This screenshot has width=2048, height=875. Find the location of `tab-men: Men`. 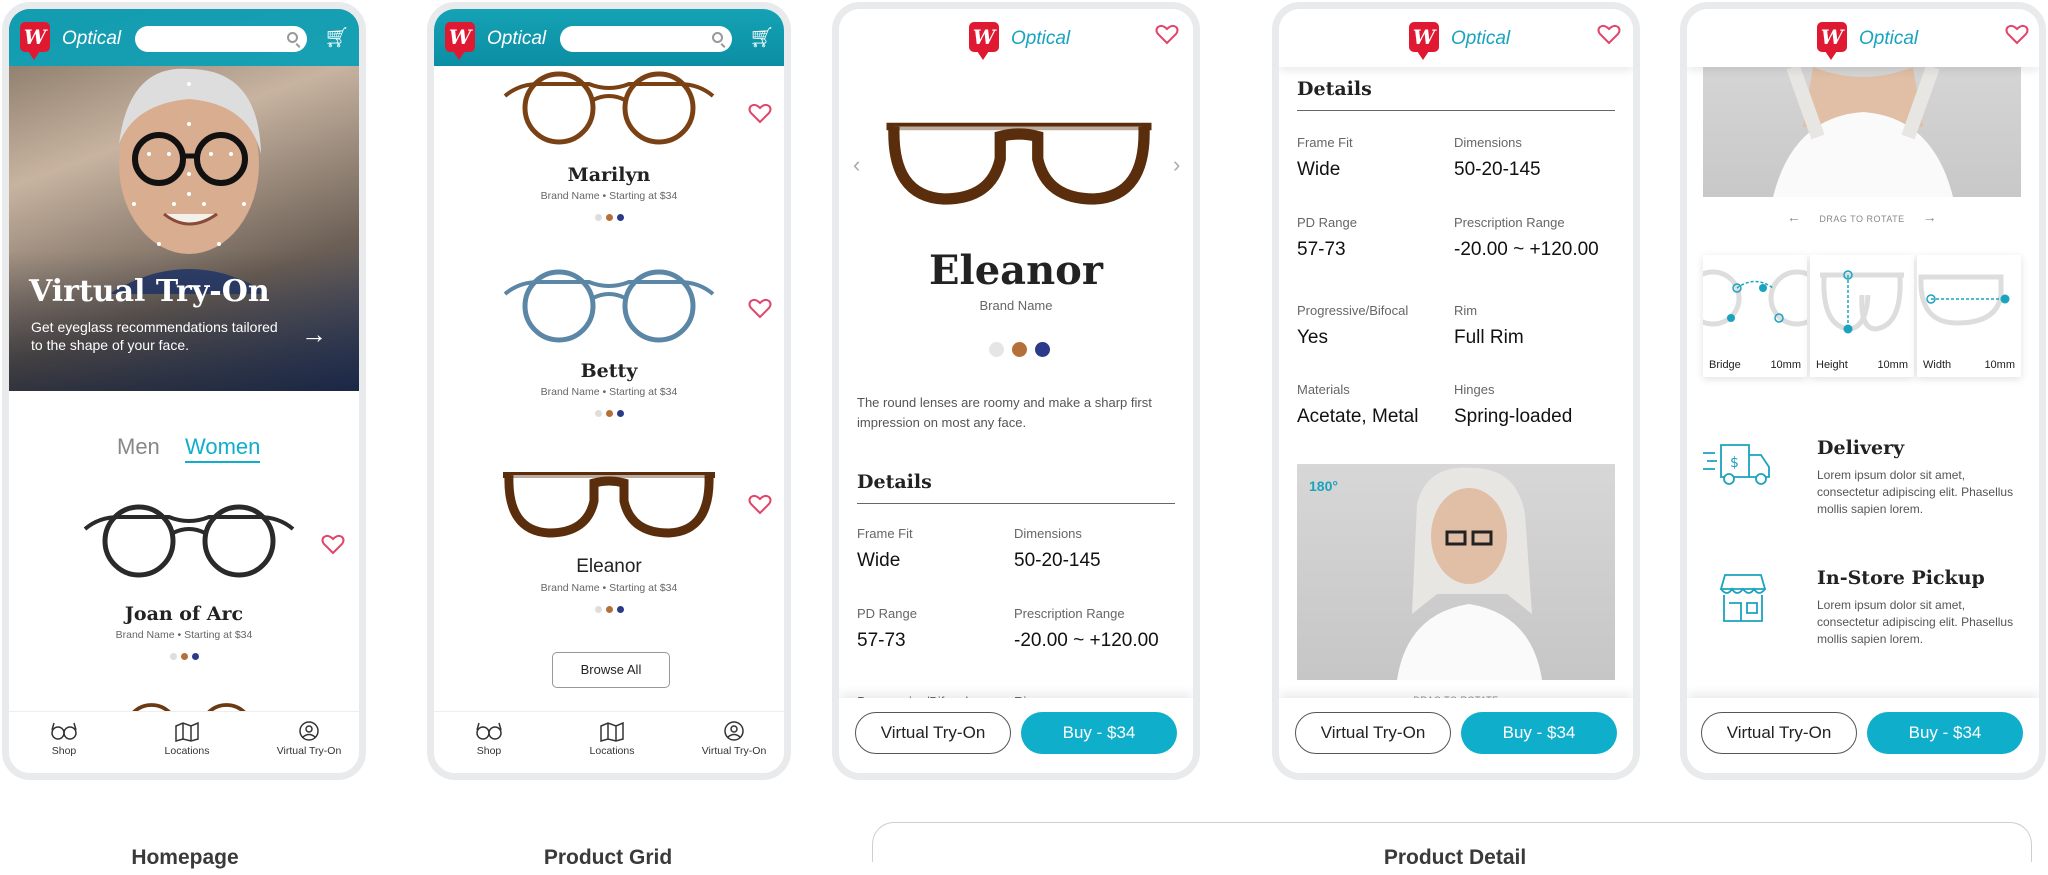

tab-men: Men is located at coordinates (138, 447).